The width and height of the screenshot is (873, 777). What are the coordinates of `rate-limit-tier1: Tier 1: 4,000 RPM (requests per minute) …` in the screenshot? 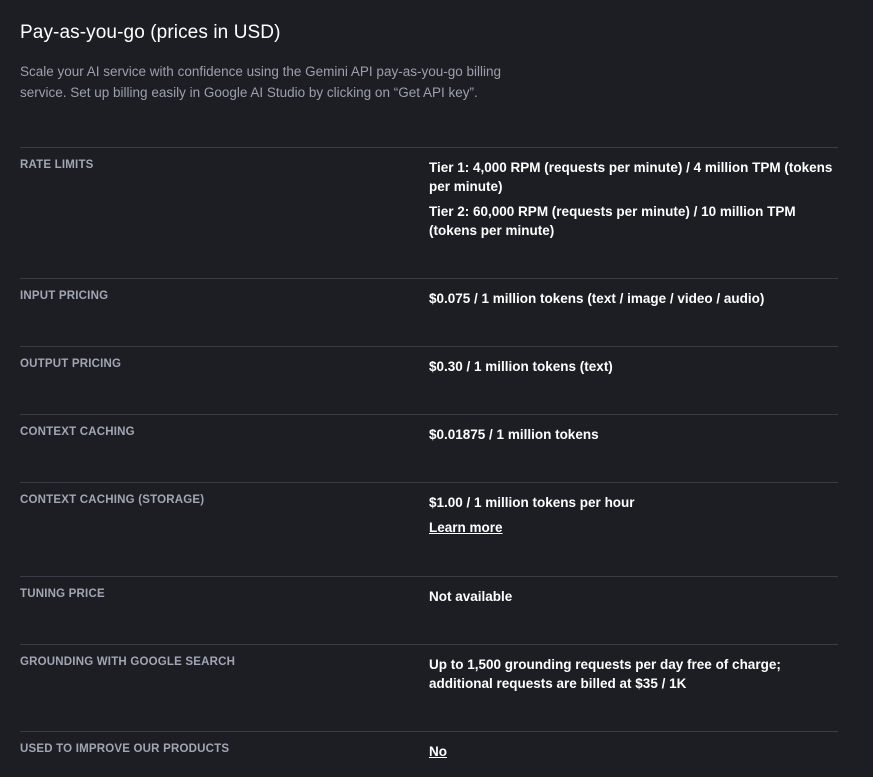 It's located at (631, 177).